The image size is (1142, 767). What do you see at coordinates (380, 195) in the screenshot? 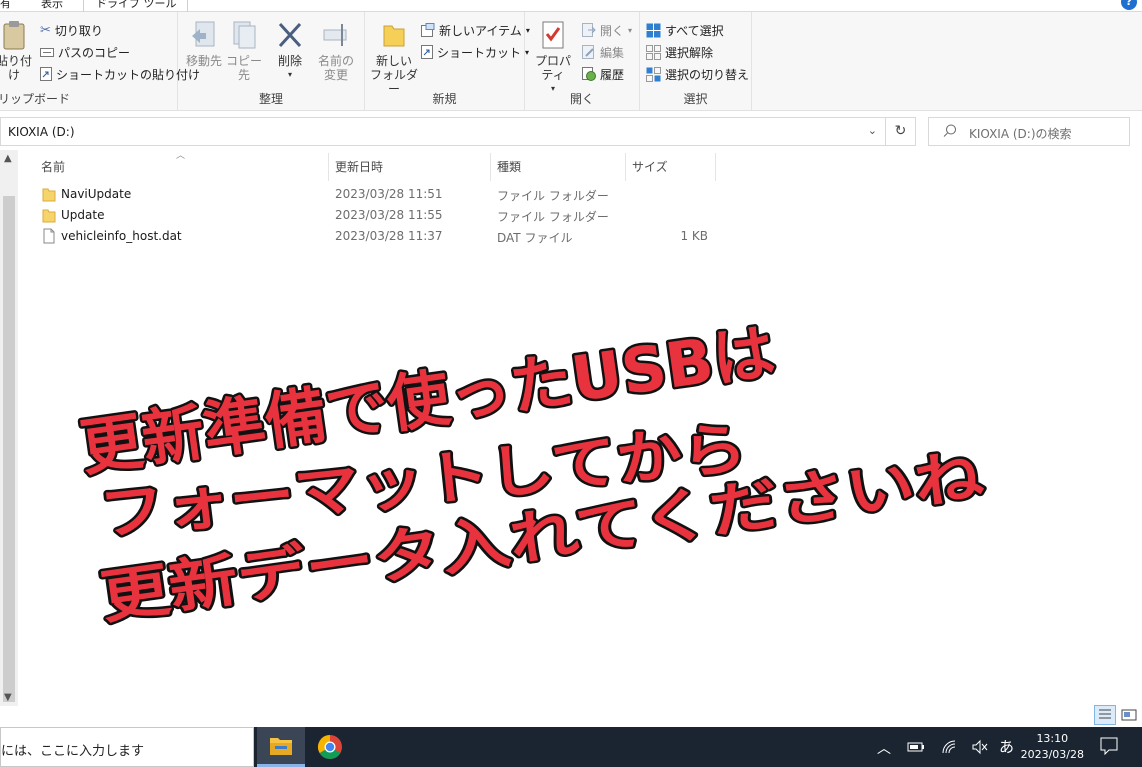
I see `file-row: NaviUpdate 2023/03/28 11:51 ファイル フォルダー` at bounding box center [380, 195].